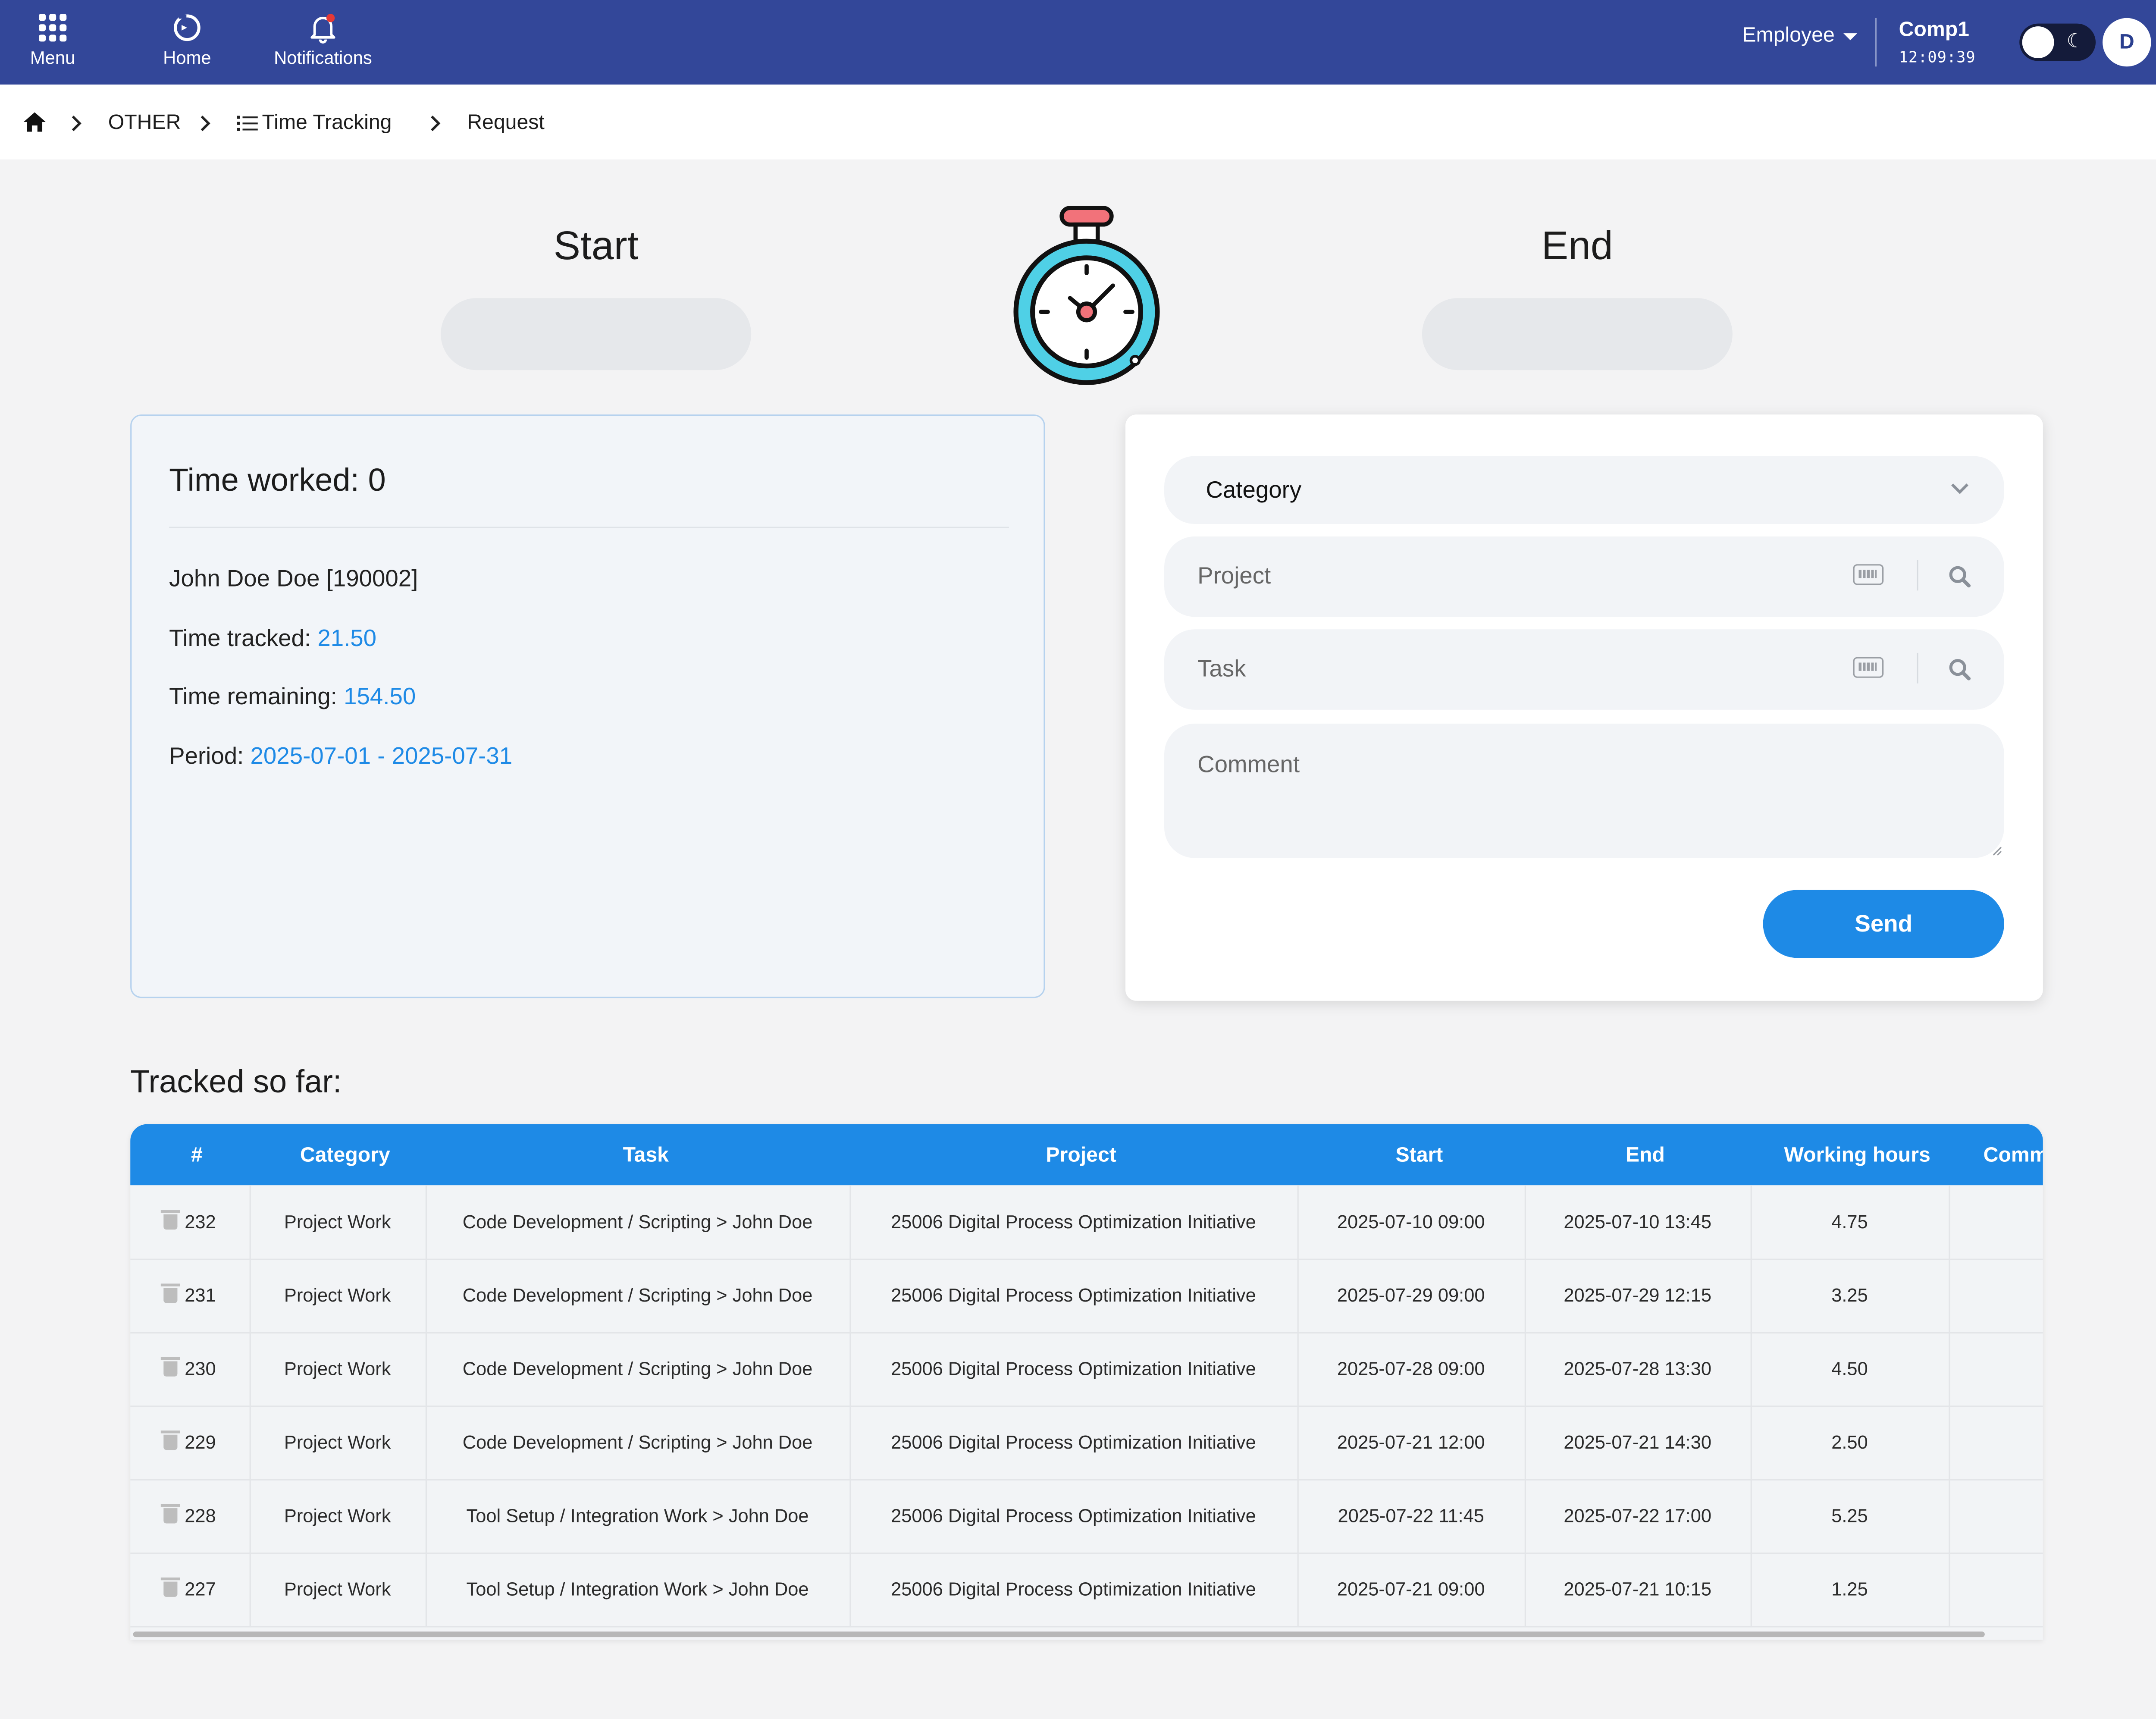 The image size is (2156, 1719). I want to click on task-input: Task, so click(1584, 669).